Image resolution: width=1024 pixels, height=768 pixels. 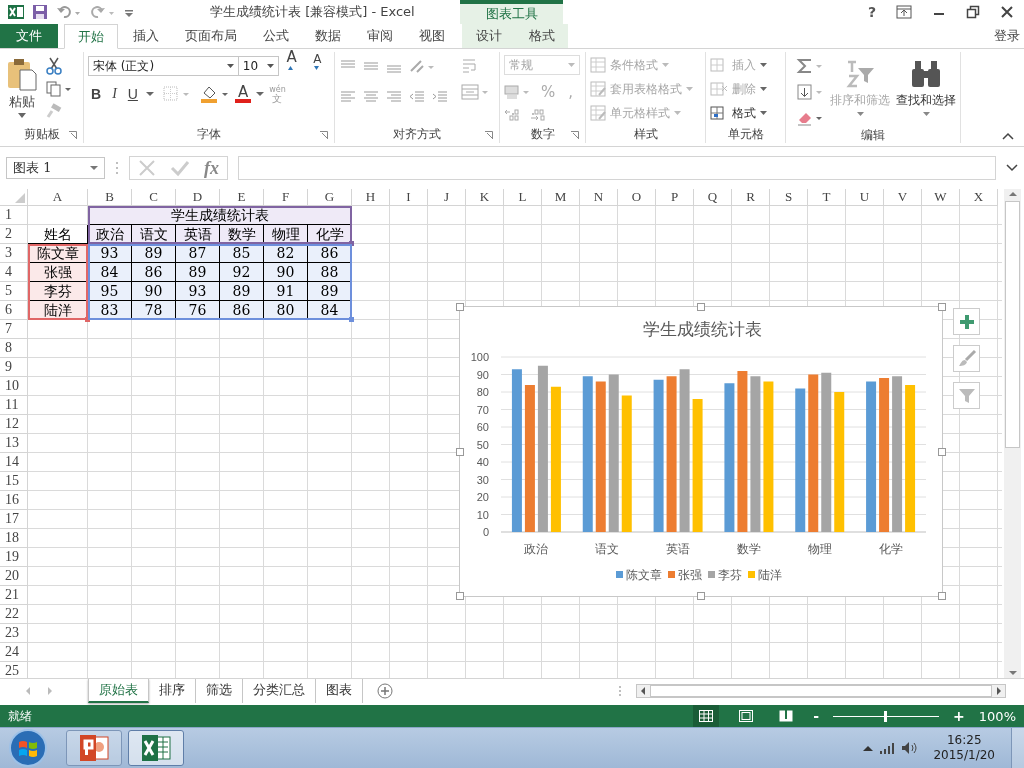 I want to click on name-box: 图表 1, so click(x=55, y=168).